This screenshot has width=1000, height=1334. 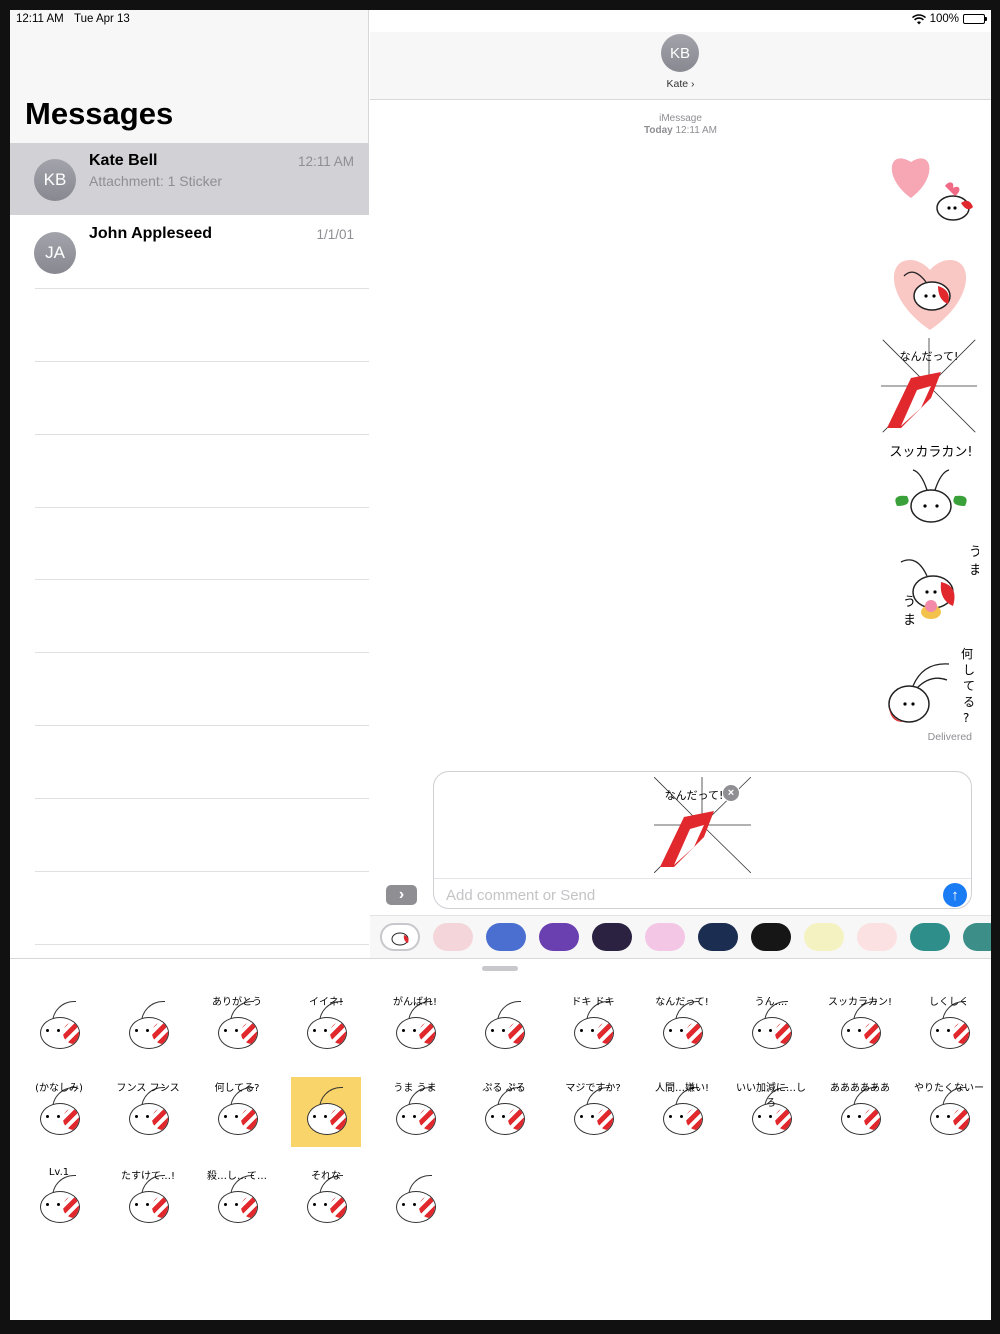 I want to click on dark-fish-app-icon, so click(x=612, y=937).